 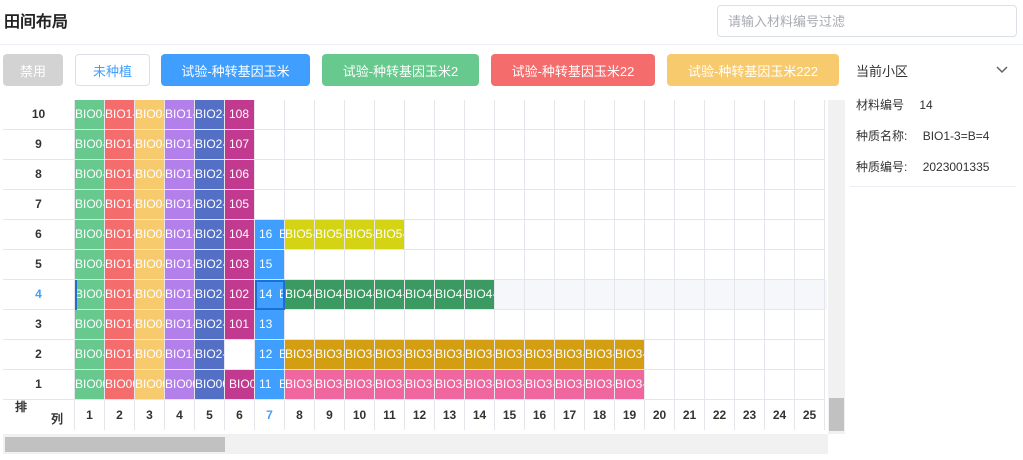 I want to click on plot-cell: 105, so click(x=240, y=205).